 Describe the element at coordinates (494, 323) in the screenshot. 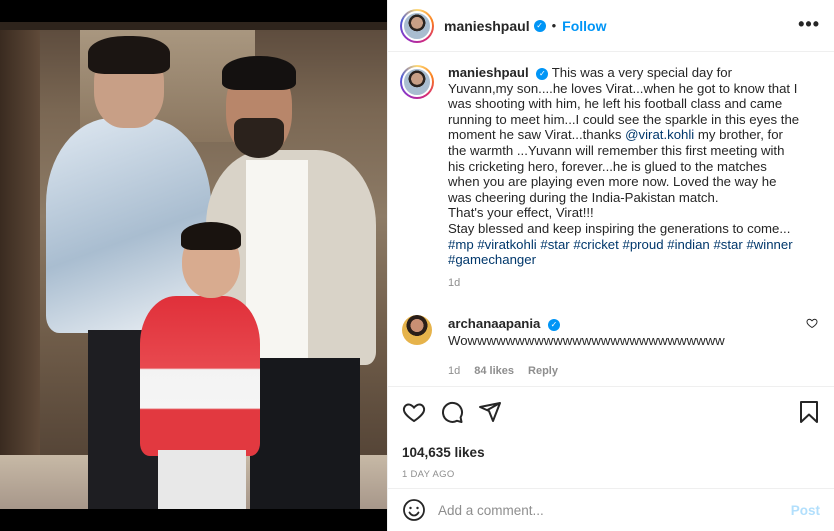

I see `commenter-username: archanaapania` at that location.